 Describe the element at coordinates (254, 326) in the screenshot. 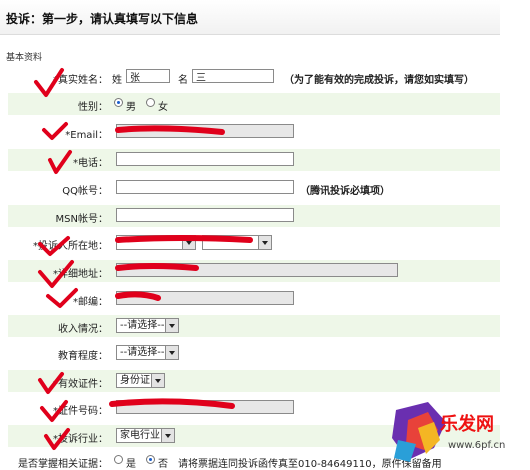

I see `row-income: 收入情况： --请选择--` at that location.